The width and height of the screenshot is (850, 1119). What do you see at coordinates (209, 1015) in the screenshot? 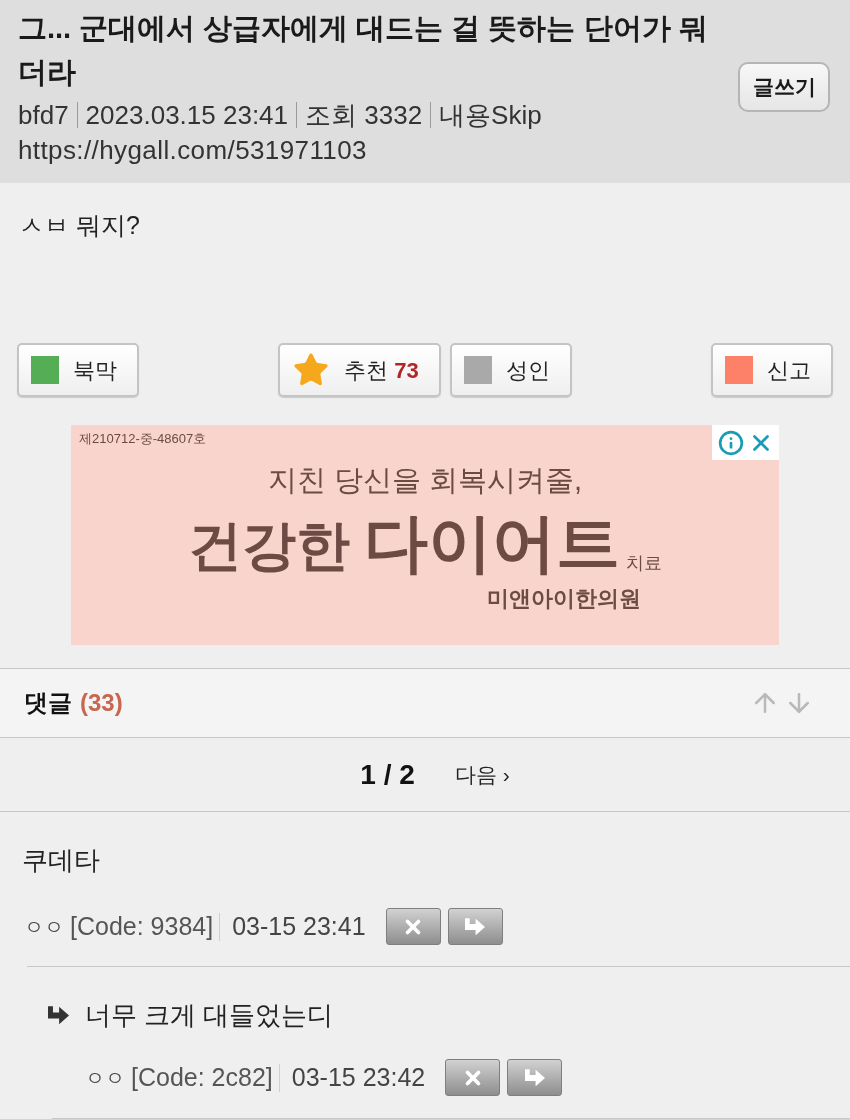
I see `comment-text: 너무 크게 대들었는디` at bounding box center [209, 1015].